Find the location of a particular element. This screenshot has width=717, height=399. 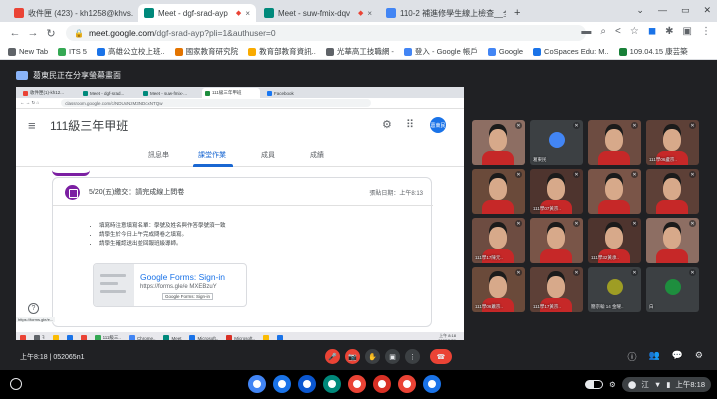

participant-tile: ✕ 111學06蕭宗.. is located at coordinates (498, 289).